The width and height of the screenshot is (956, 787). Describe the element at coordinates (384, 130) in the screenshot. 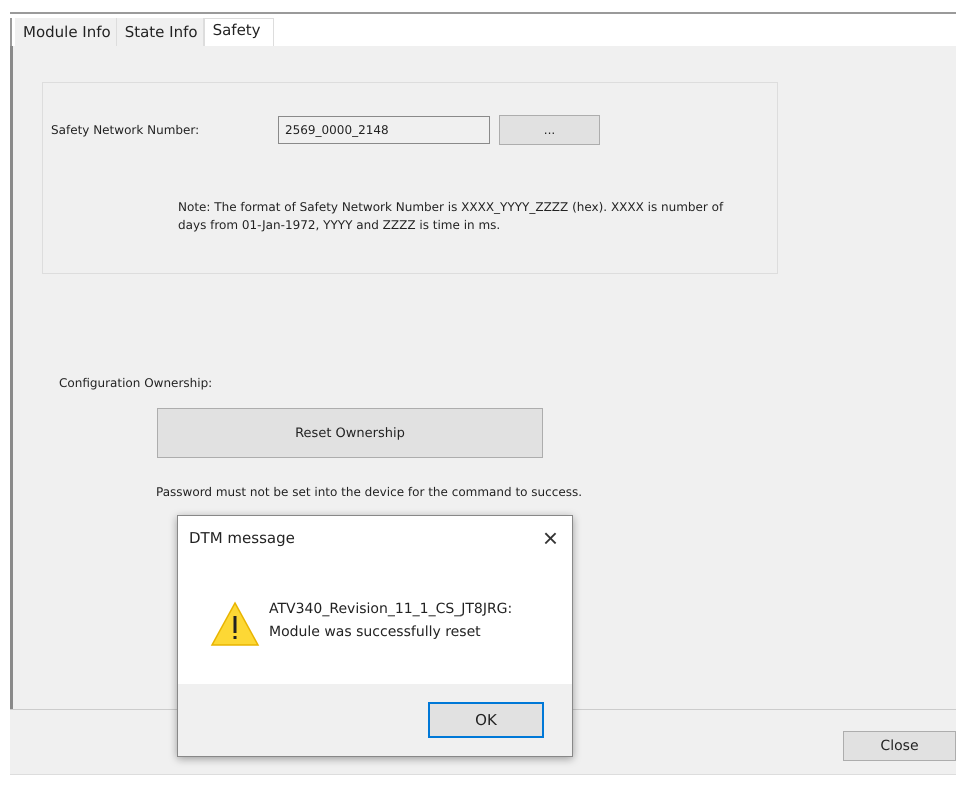

I see `input-field: 2569_0000_2148` at that location.